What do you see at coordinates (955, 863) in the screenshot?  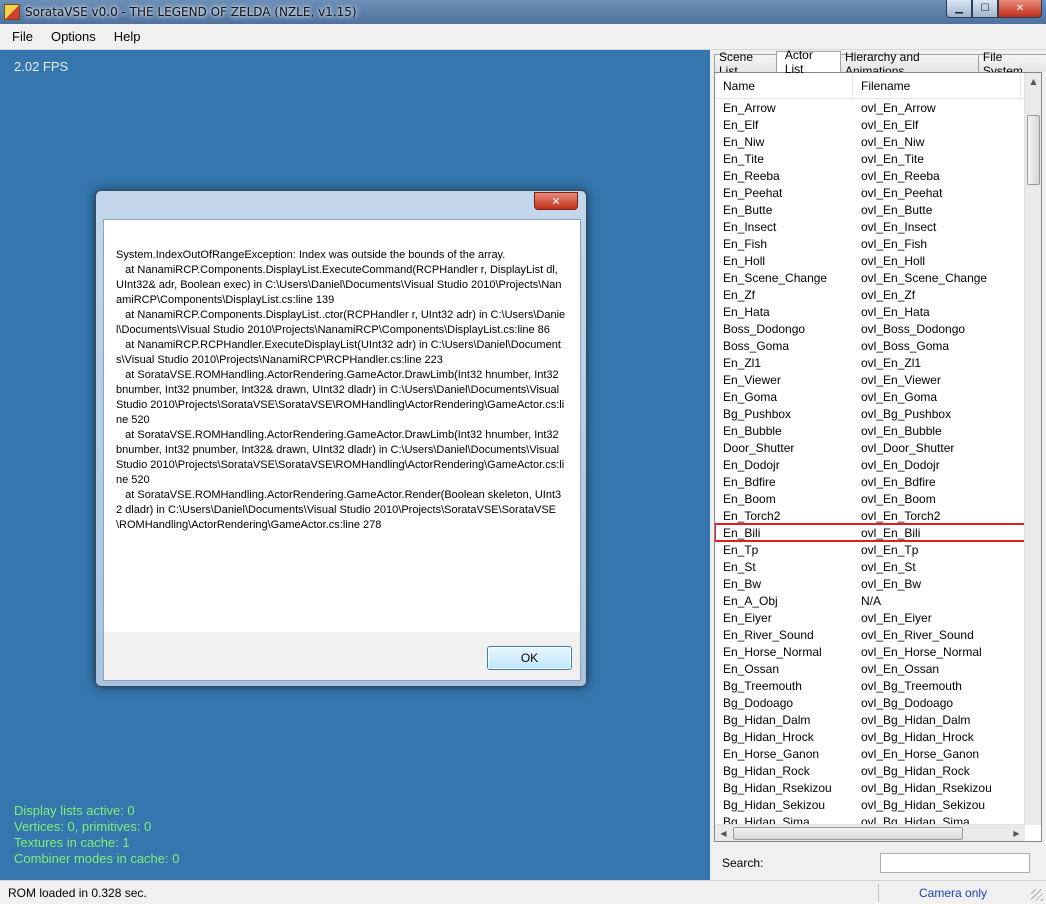 I see `search-input` at bounding box center [955, 863].